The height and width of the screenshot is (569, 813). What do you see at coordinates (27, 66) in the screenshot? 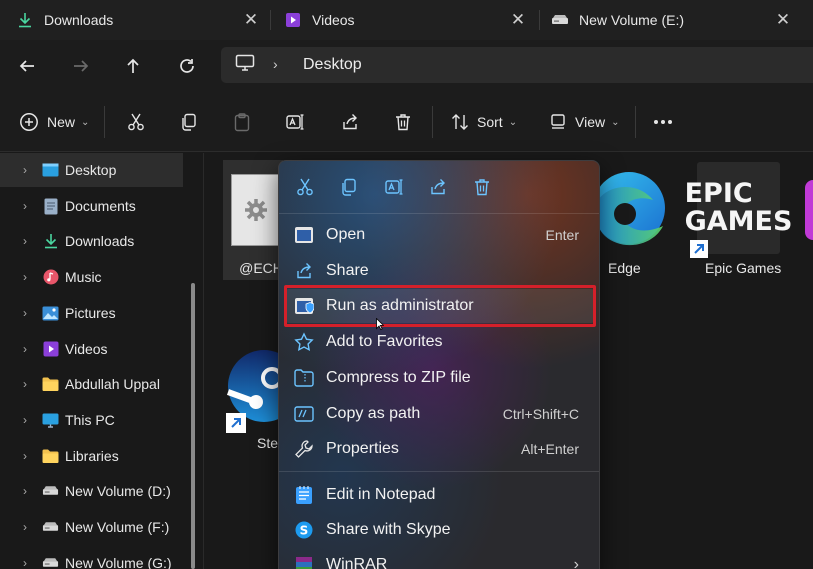
I see `back-button` at bounding box center [27, 66].